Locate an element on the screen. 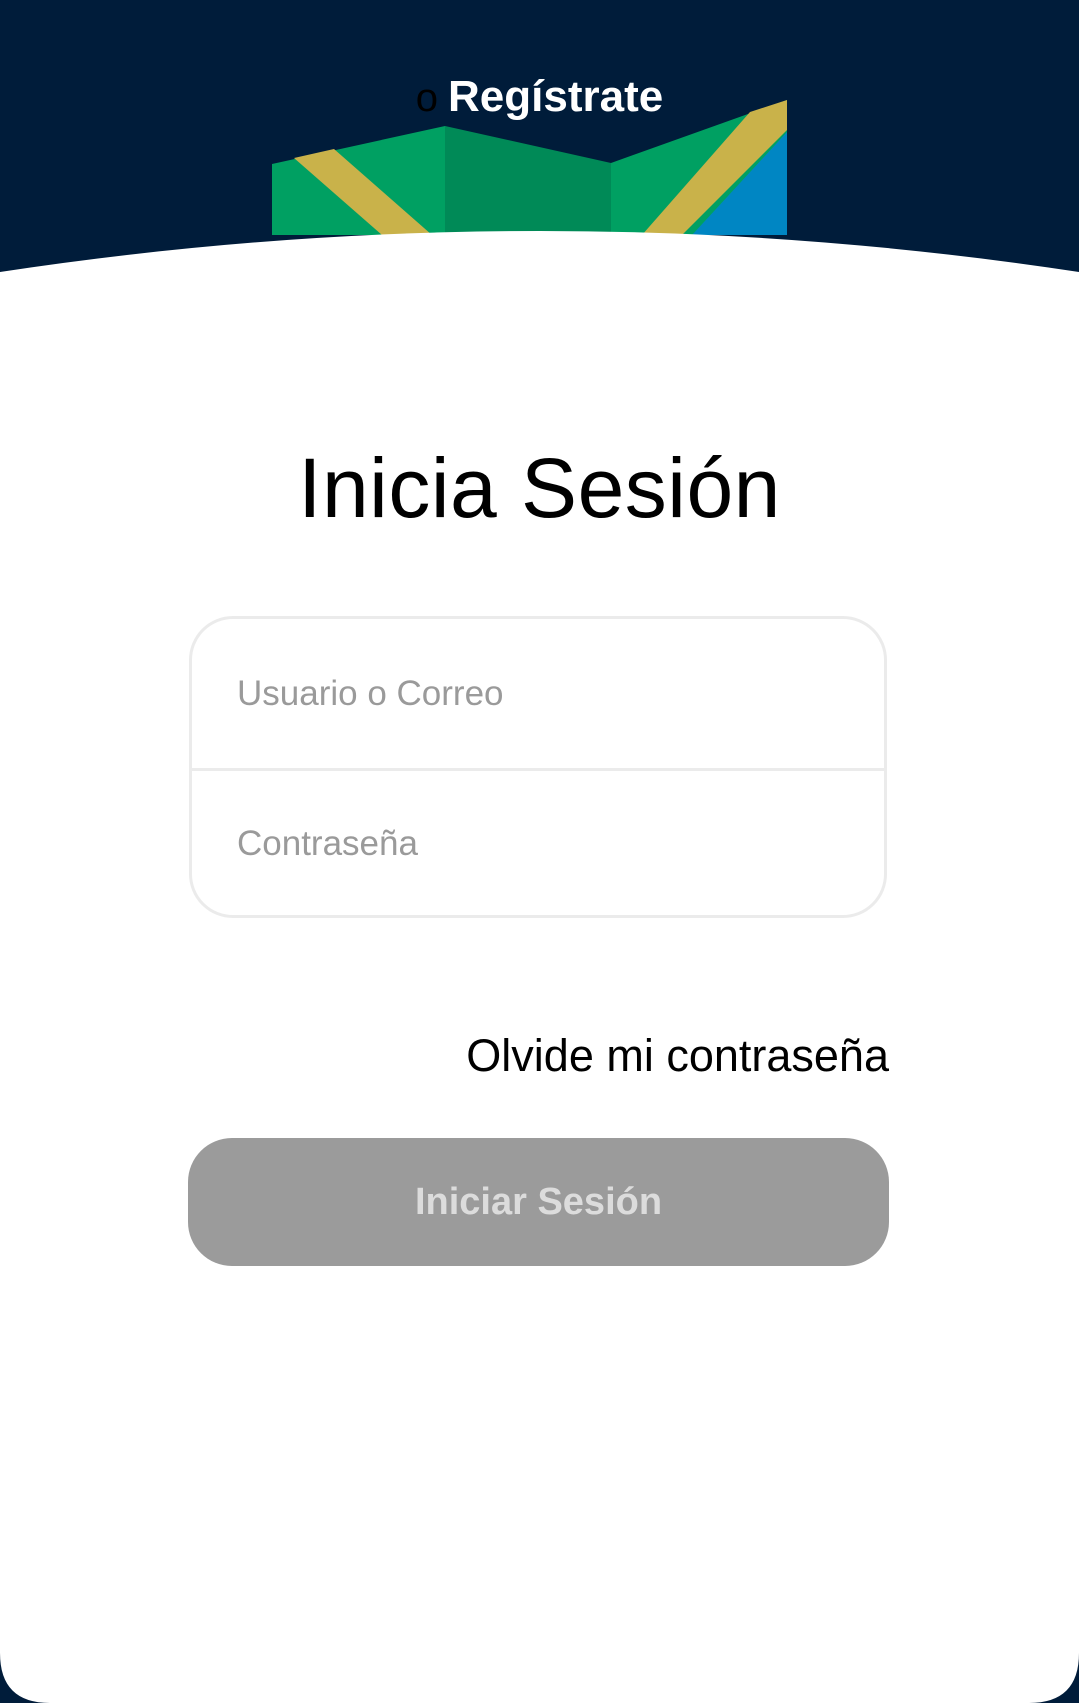 The image size is (1079, 1703). page-title: Inicia Sesión is located at coordinates (539, 488).